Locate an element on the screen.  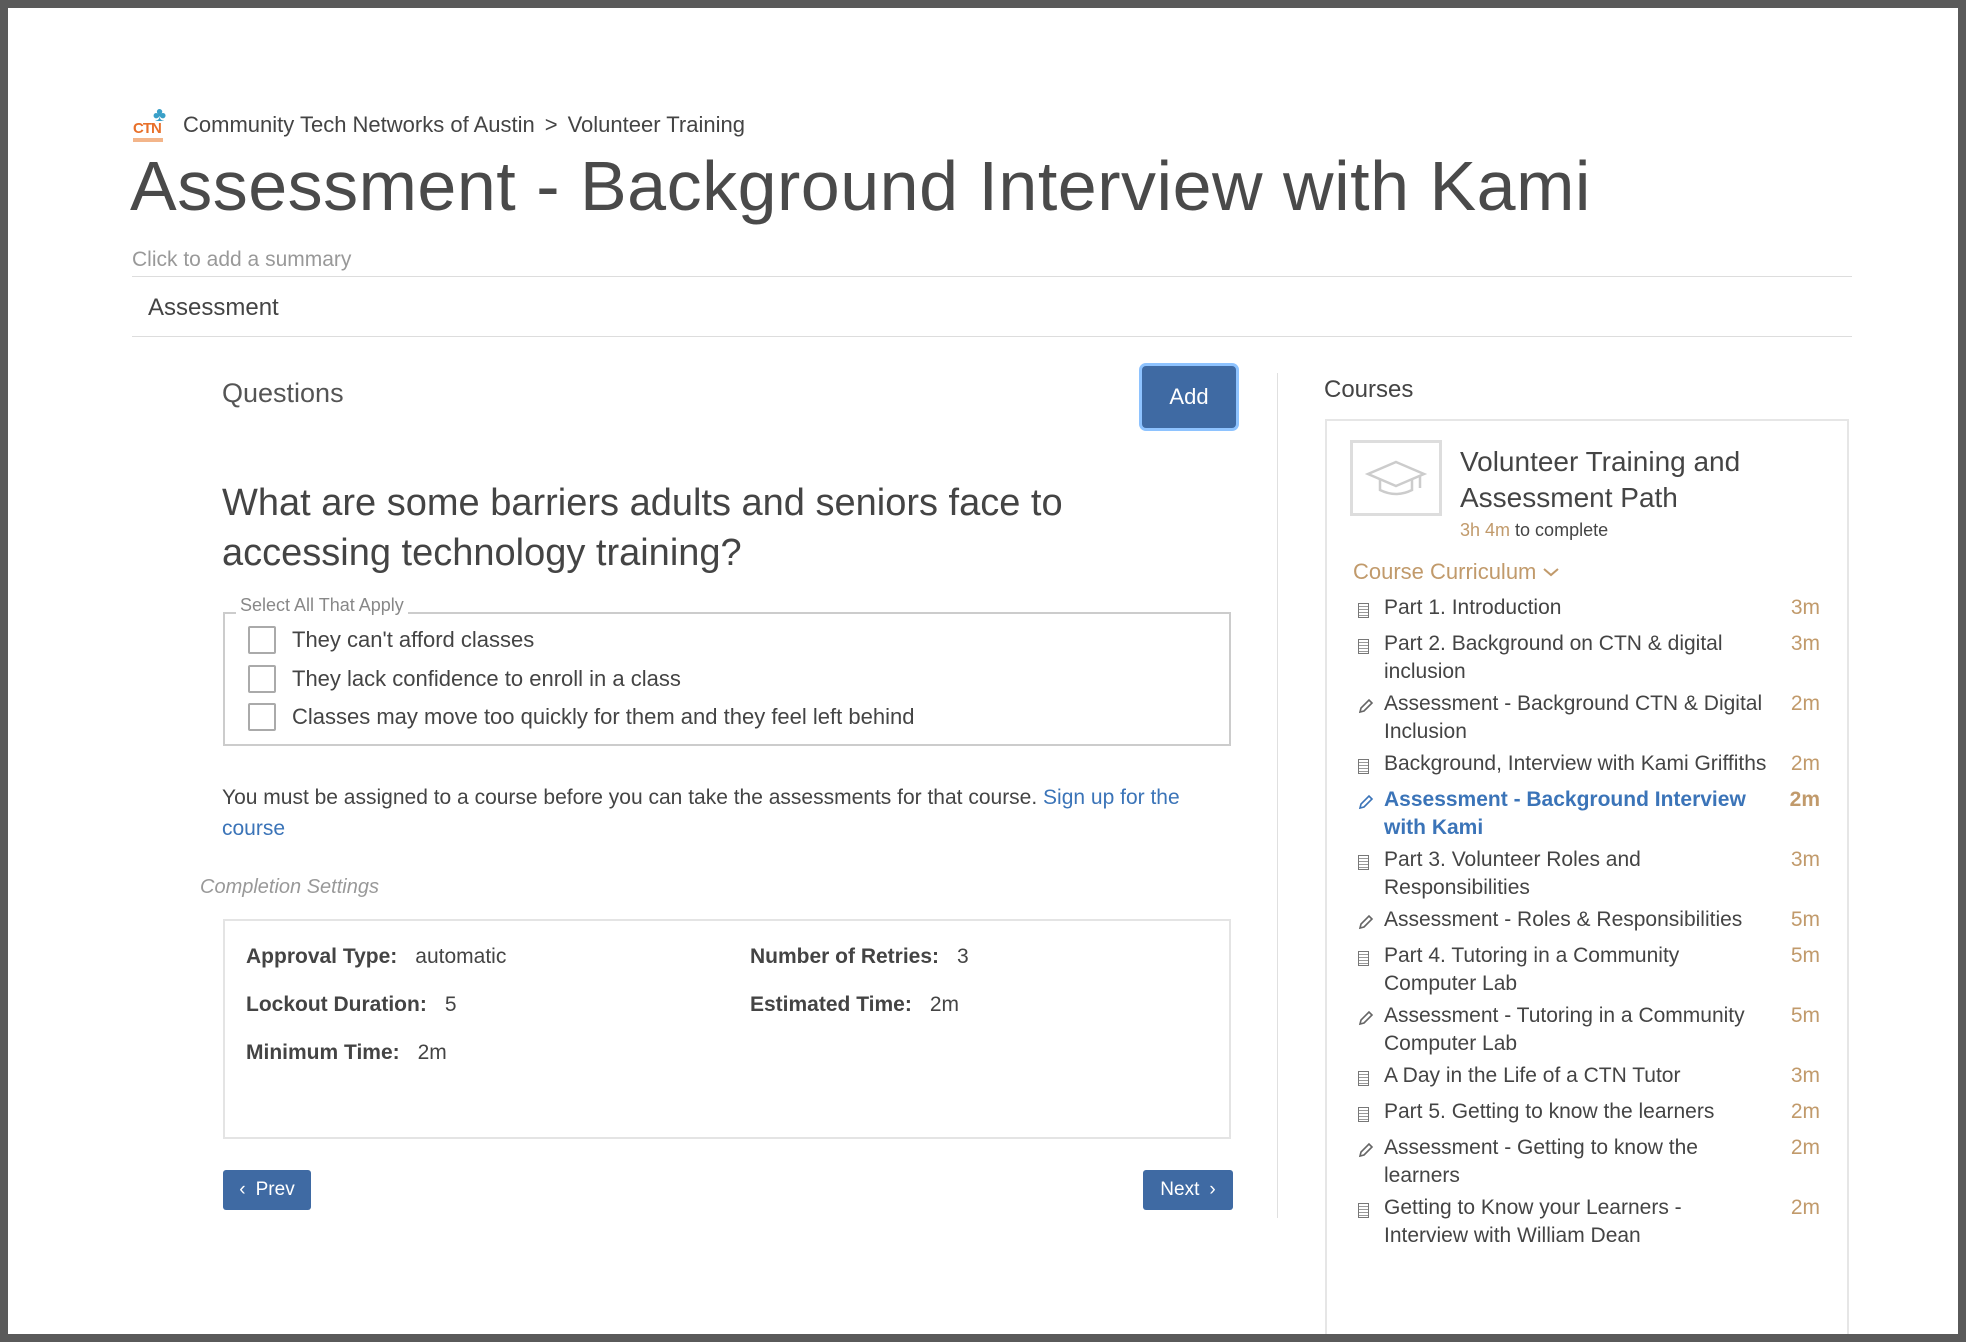
column-divider is located at coordinates (1277, 795).